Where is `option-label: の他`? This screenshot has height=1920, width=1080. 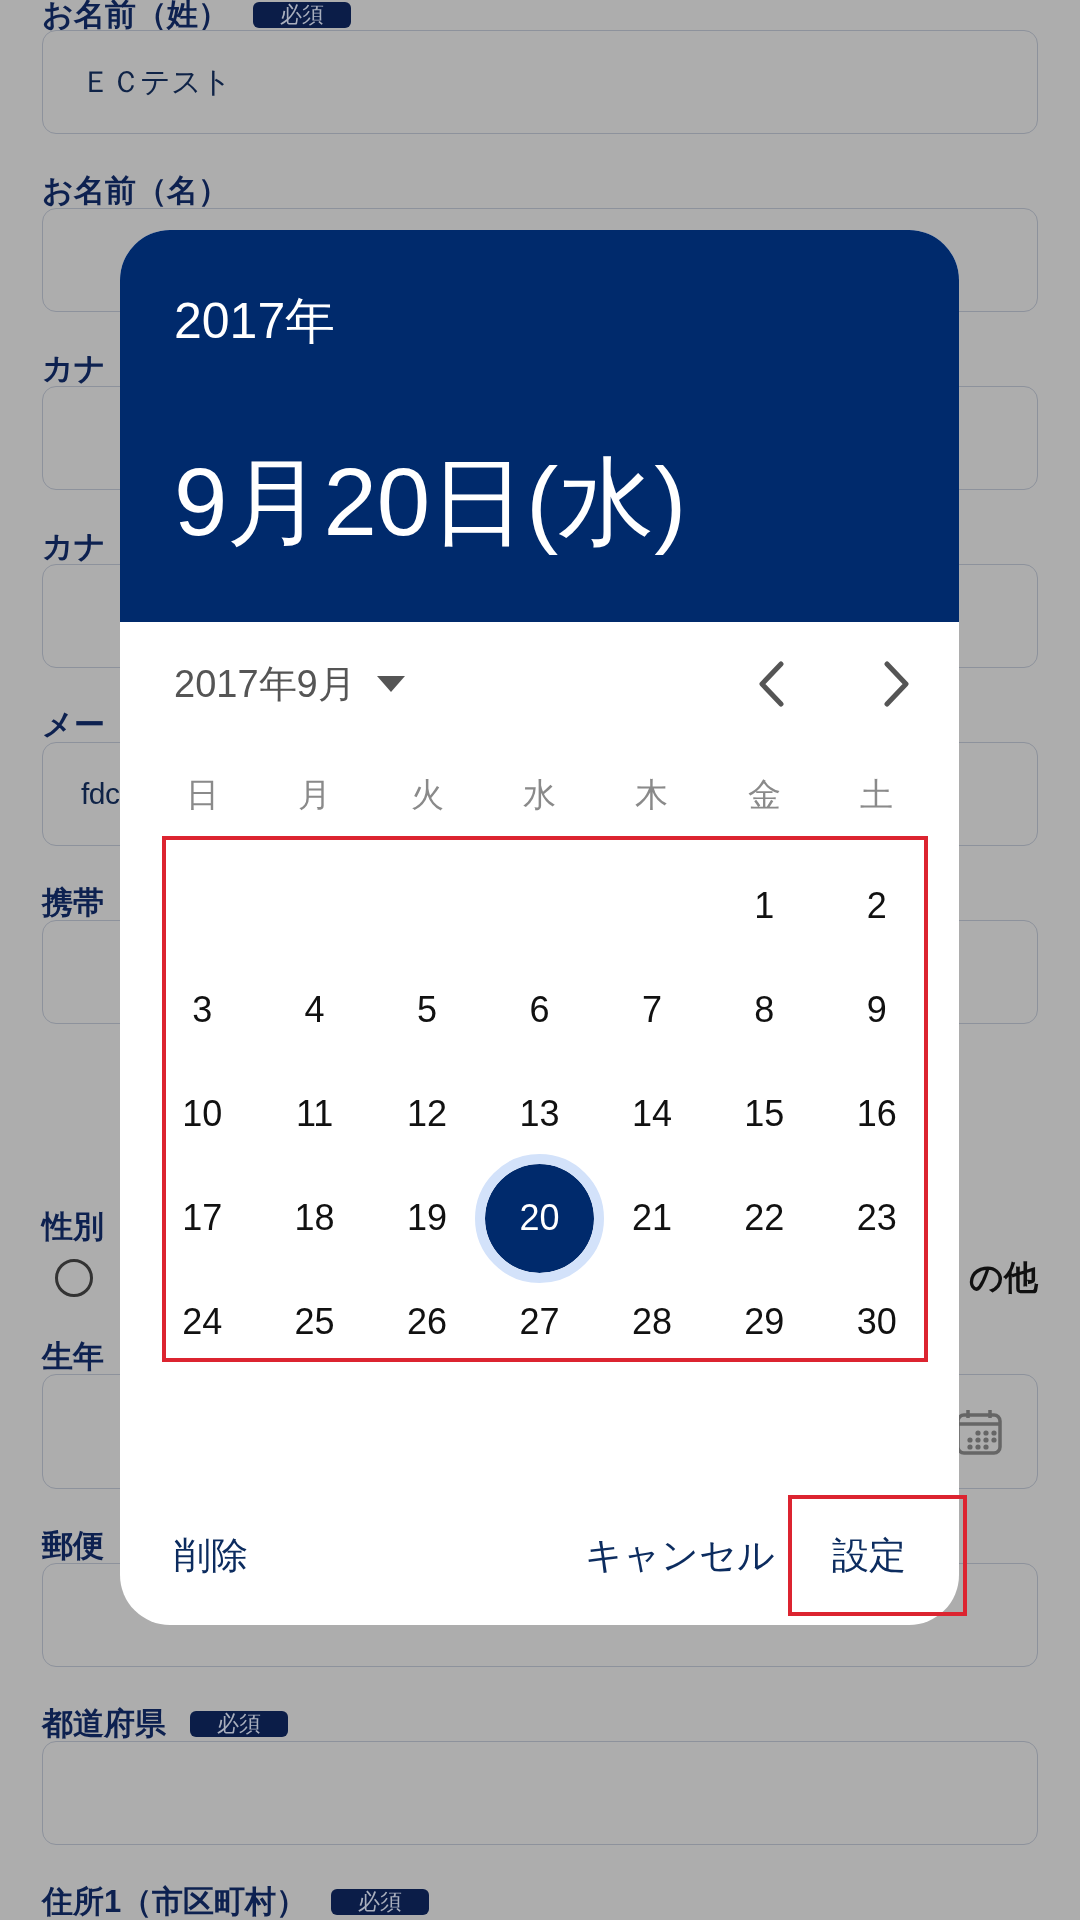 option-label: の他 is located at coordinates (1003, 1277).